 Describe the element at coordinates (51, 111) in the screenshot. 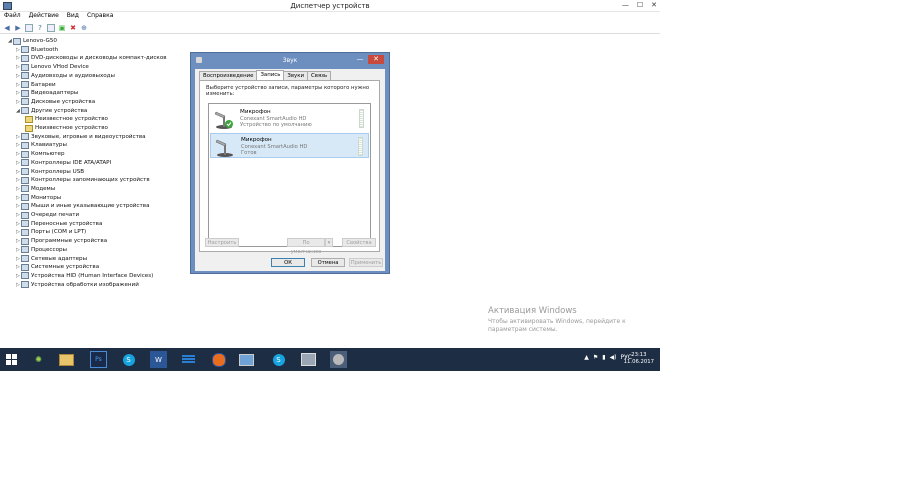

I see `tree-item: ◢ Другие устройства` at that location.